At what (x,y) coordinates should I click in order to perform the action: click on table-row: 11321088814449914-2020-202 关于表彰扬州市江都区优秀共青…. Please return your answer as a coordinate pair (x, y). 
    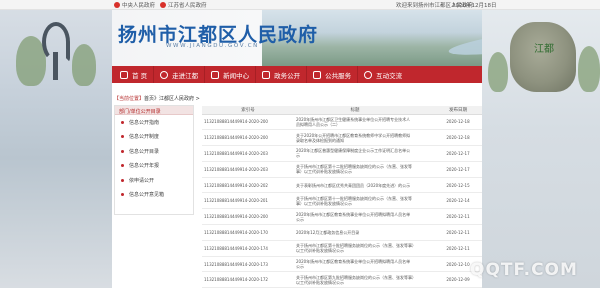
    Looking at the image, I should click on (342, 185).